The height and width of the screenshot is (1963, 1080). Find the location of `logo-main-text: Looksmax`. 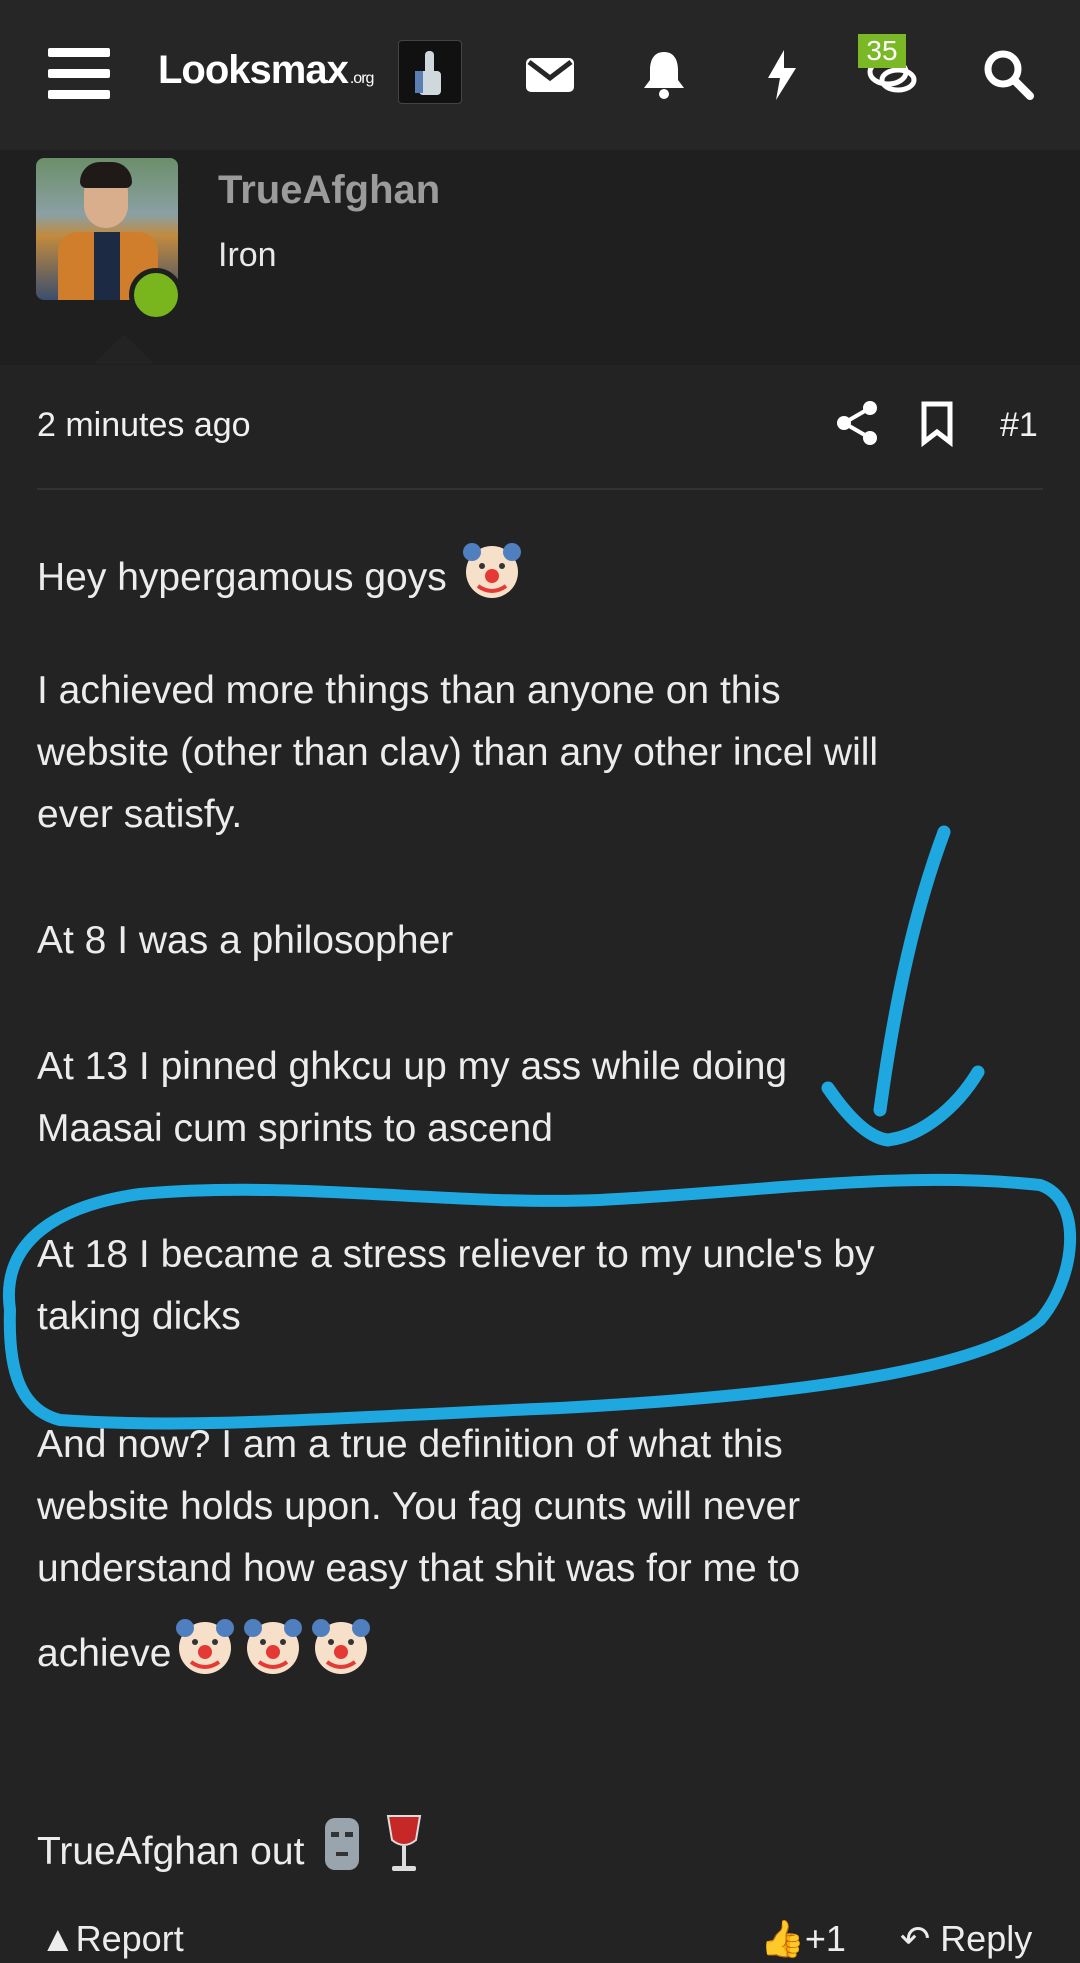

logo-main-text: Looksmax is located at coordinates (253, 70).